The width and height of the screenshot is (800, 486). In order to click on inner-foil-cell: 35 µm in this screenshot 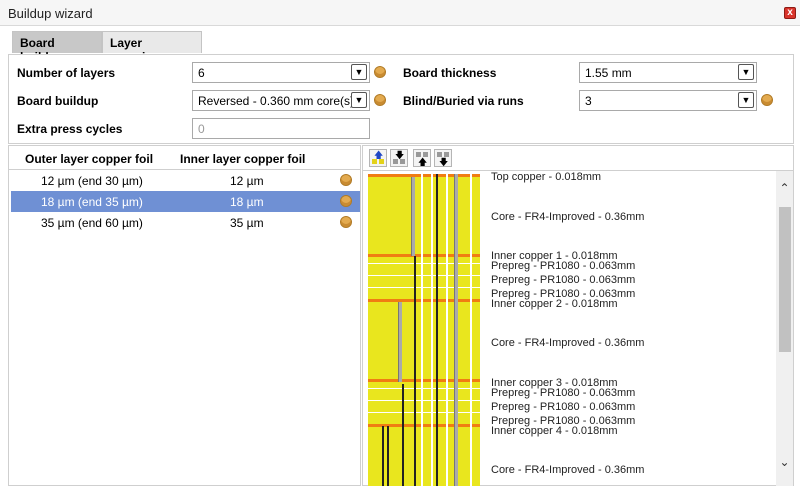, I will do `click(247, 223)`.